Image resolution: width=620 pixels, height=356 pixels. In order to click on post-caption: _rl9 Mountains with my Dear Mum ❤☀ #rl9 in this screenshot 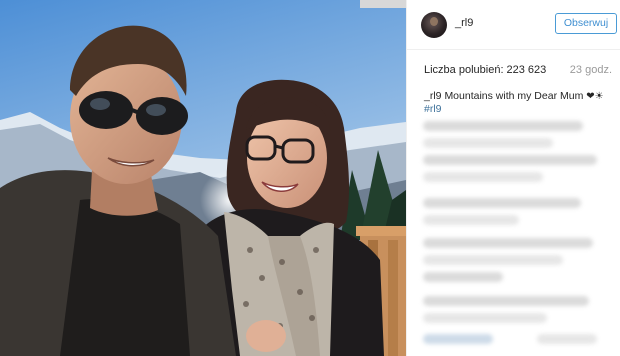, I will do `click(519, 103)`.